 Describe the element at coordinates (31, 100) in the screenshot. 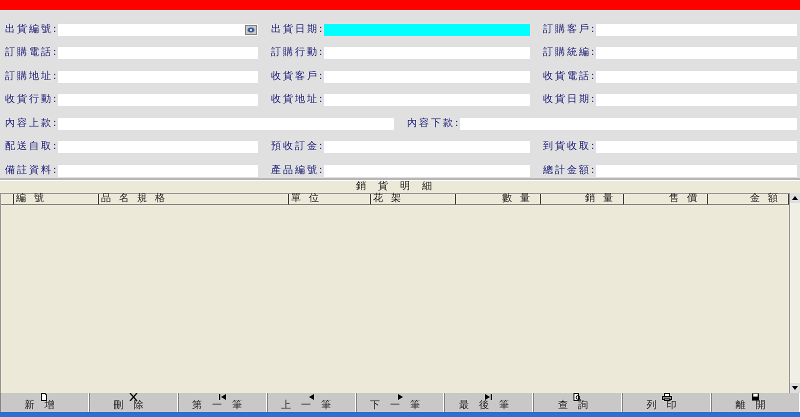

I see `field-label: 收貨行動:` at that location.